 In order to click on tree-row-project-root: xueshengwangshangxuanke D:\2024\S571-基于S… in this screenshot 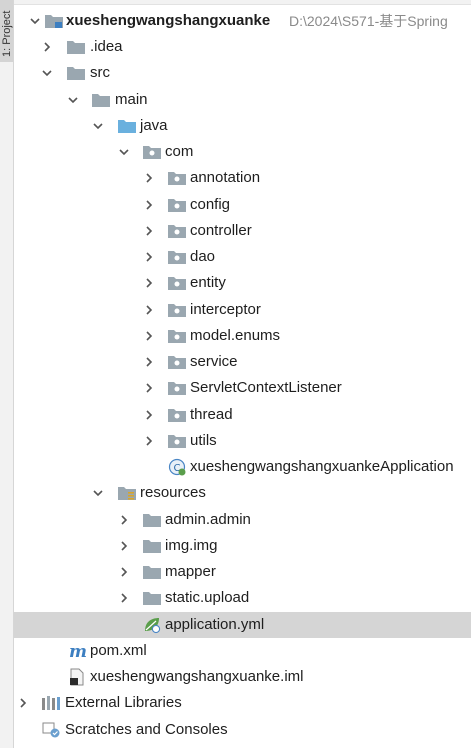, I will do `click(242, 21)`.